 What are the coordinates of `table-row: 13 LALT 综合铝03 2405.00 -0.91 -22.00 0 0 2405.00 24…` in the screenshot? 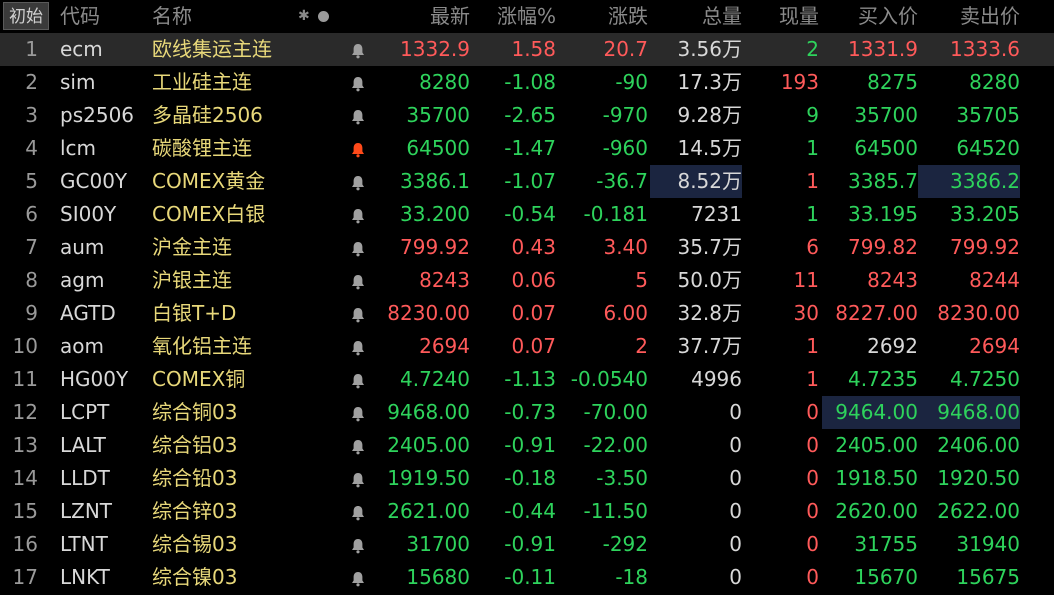 It's located at (527, 445).